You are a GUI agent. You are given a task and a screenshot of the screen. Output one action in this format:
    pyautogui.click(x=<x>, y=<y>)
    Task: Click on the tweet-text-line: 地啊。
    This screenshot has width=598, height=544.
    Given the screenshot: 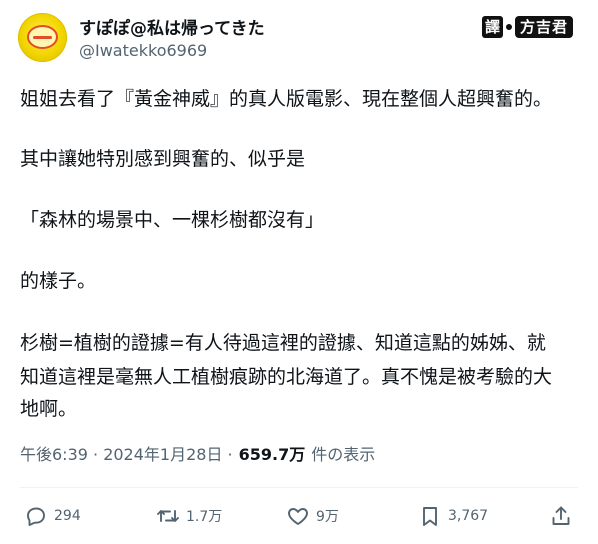 What is the action you would take?
    pyautogui.click(x=49, y=409)
    